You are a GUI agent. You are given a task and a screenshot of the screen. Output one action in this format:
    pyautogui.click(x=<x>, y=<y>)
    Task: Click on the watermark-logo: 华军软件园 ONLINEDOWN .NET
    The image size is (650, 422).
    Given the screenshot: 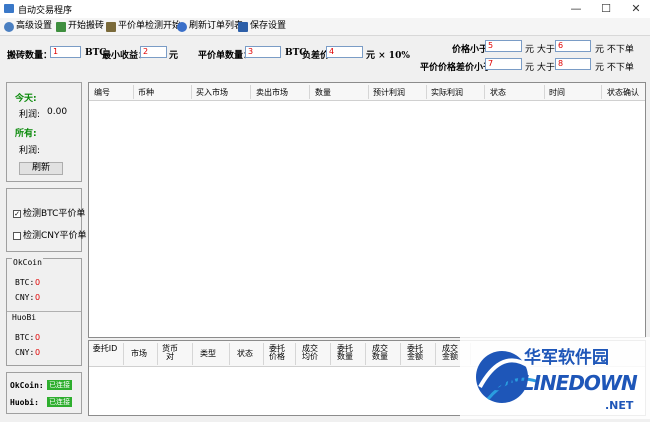 What is the action you would take?
    pyautogui.click(x=555, y=378)
    